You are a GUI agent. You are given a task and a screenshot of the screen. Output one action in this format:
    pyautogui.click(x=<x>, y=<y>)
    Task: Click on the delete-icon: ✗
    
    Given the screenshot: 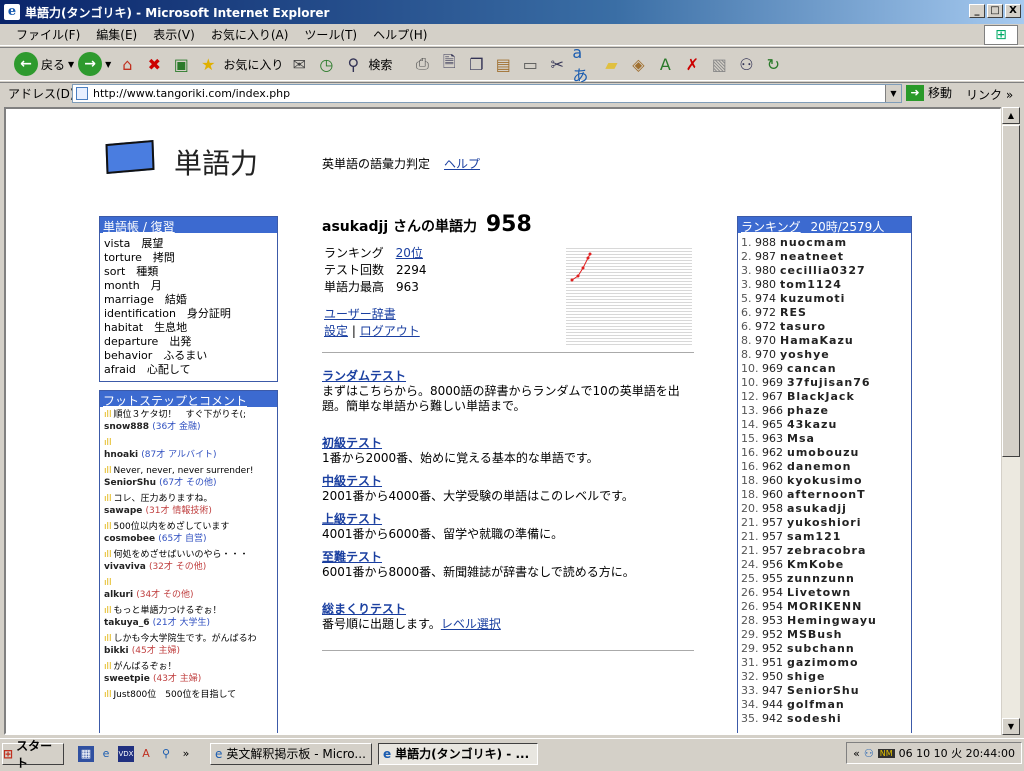 What is the action you would take?
    pyautogui.click(x=692, y=64)
    